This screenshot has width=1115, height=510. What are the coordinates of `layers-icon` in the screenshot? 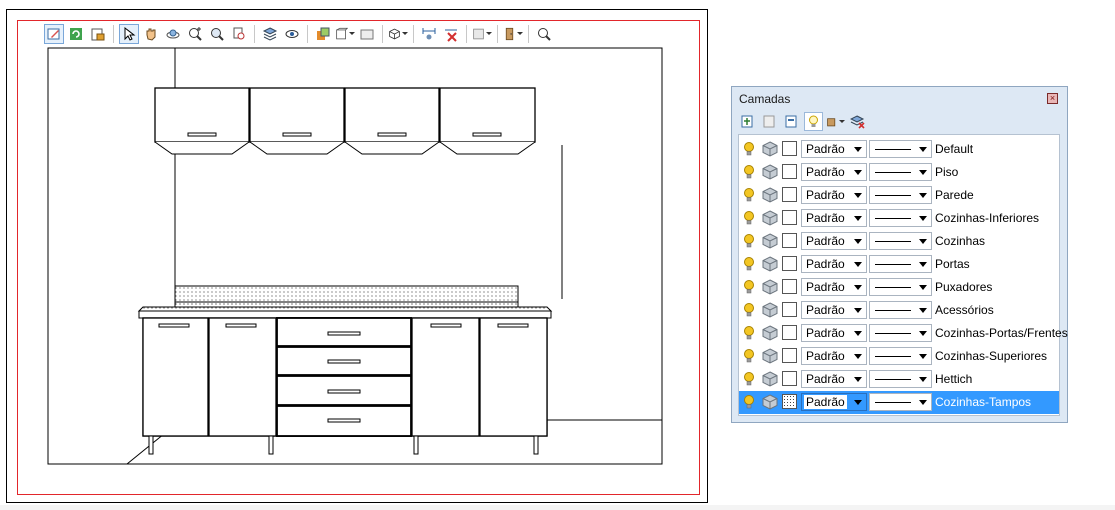 It's located at (270, 34).